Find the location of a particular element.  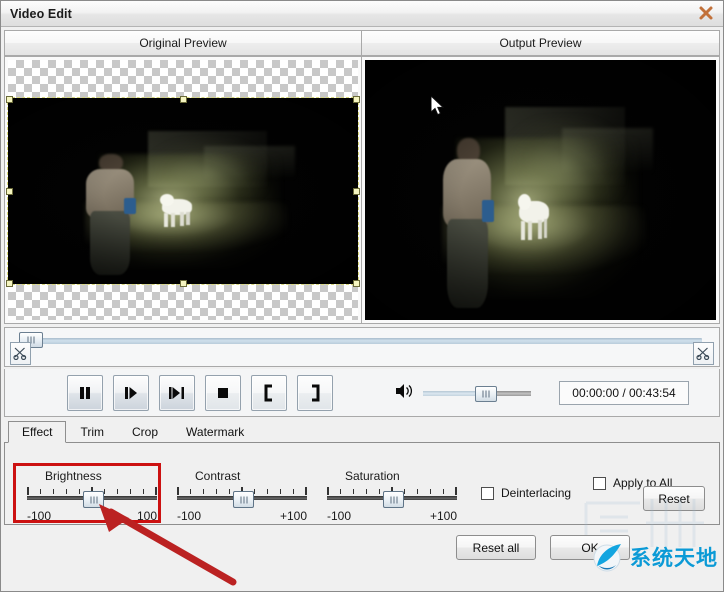

window-title: Video Edit is located at coordinates (41, 13).